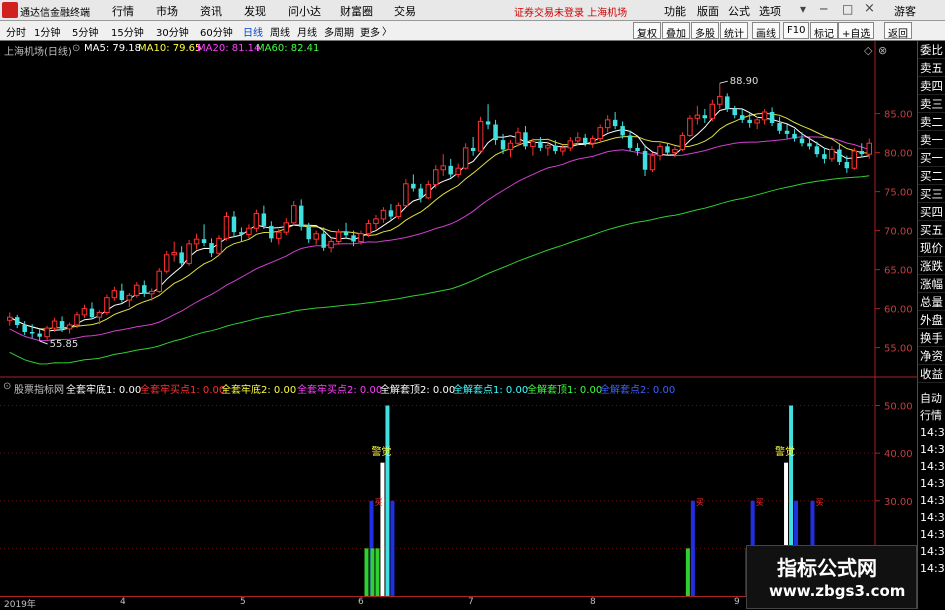  I want to click on date-label: 8, so click(593, 602).